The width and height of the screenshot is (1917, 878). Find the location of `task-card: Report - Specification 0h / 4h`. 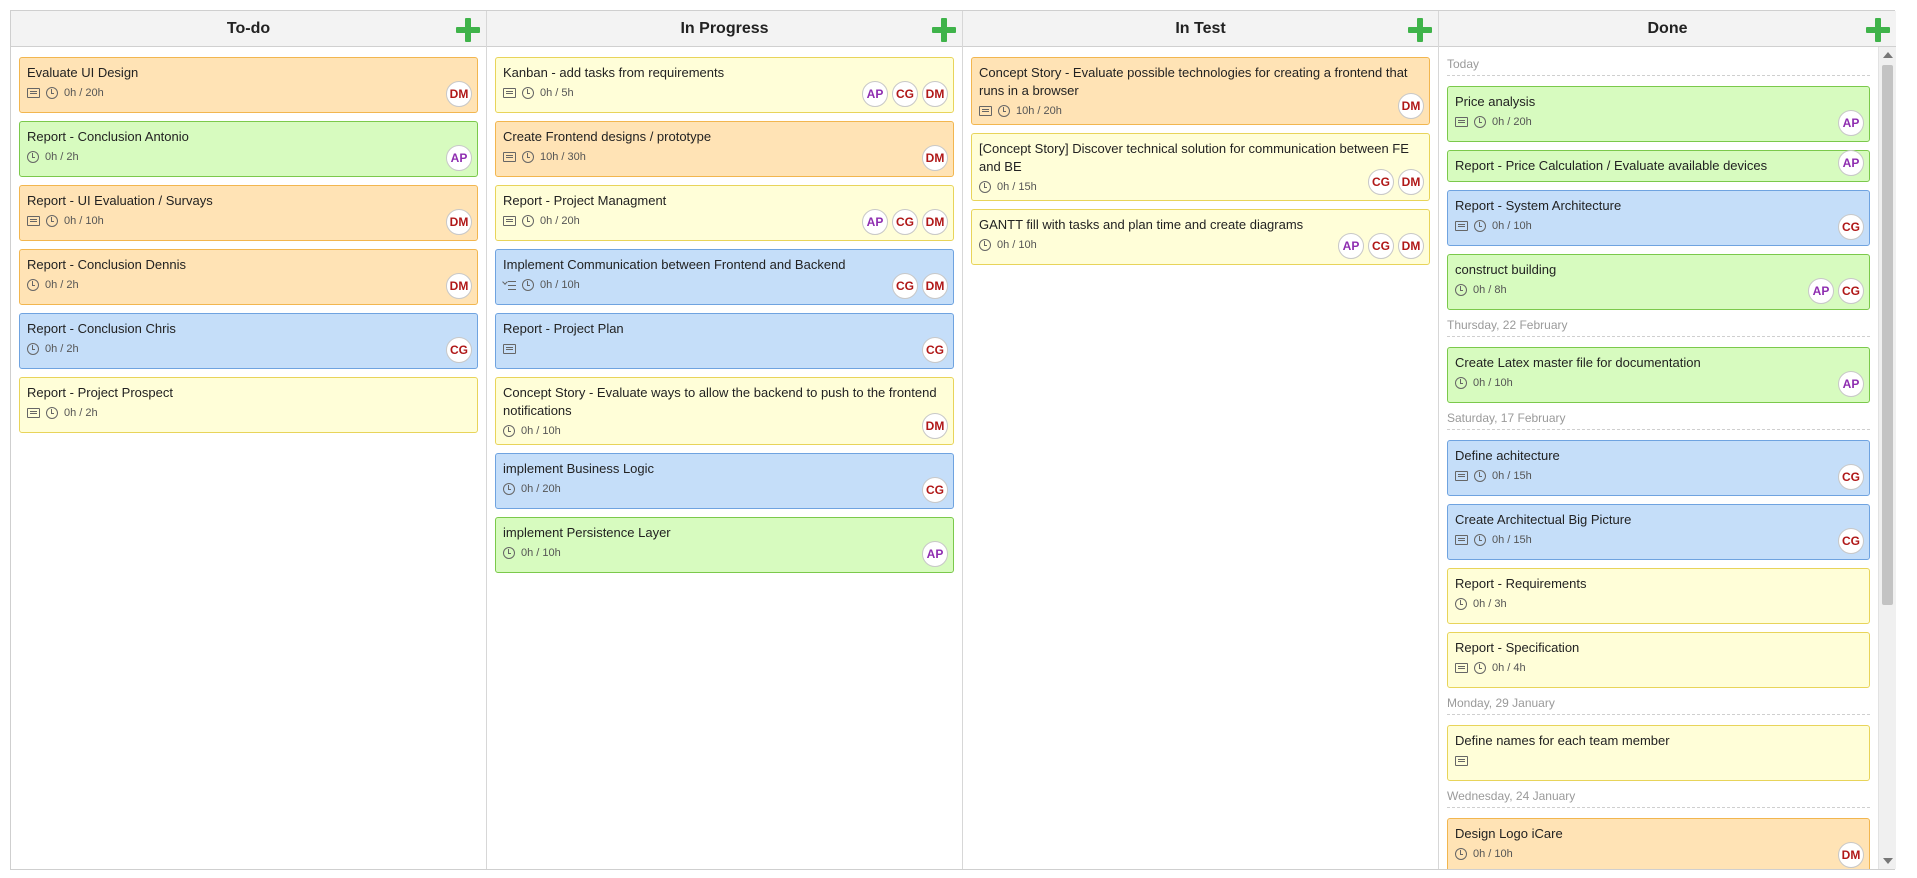

task-card: Report - Specification 0h / 4h is located at coordinates (1658, 660).